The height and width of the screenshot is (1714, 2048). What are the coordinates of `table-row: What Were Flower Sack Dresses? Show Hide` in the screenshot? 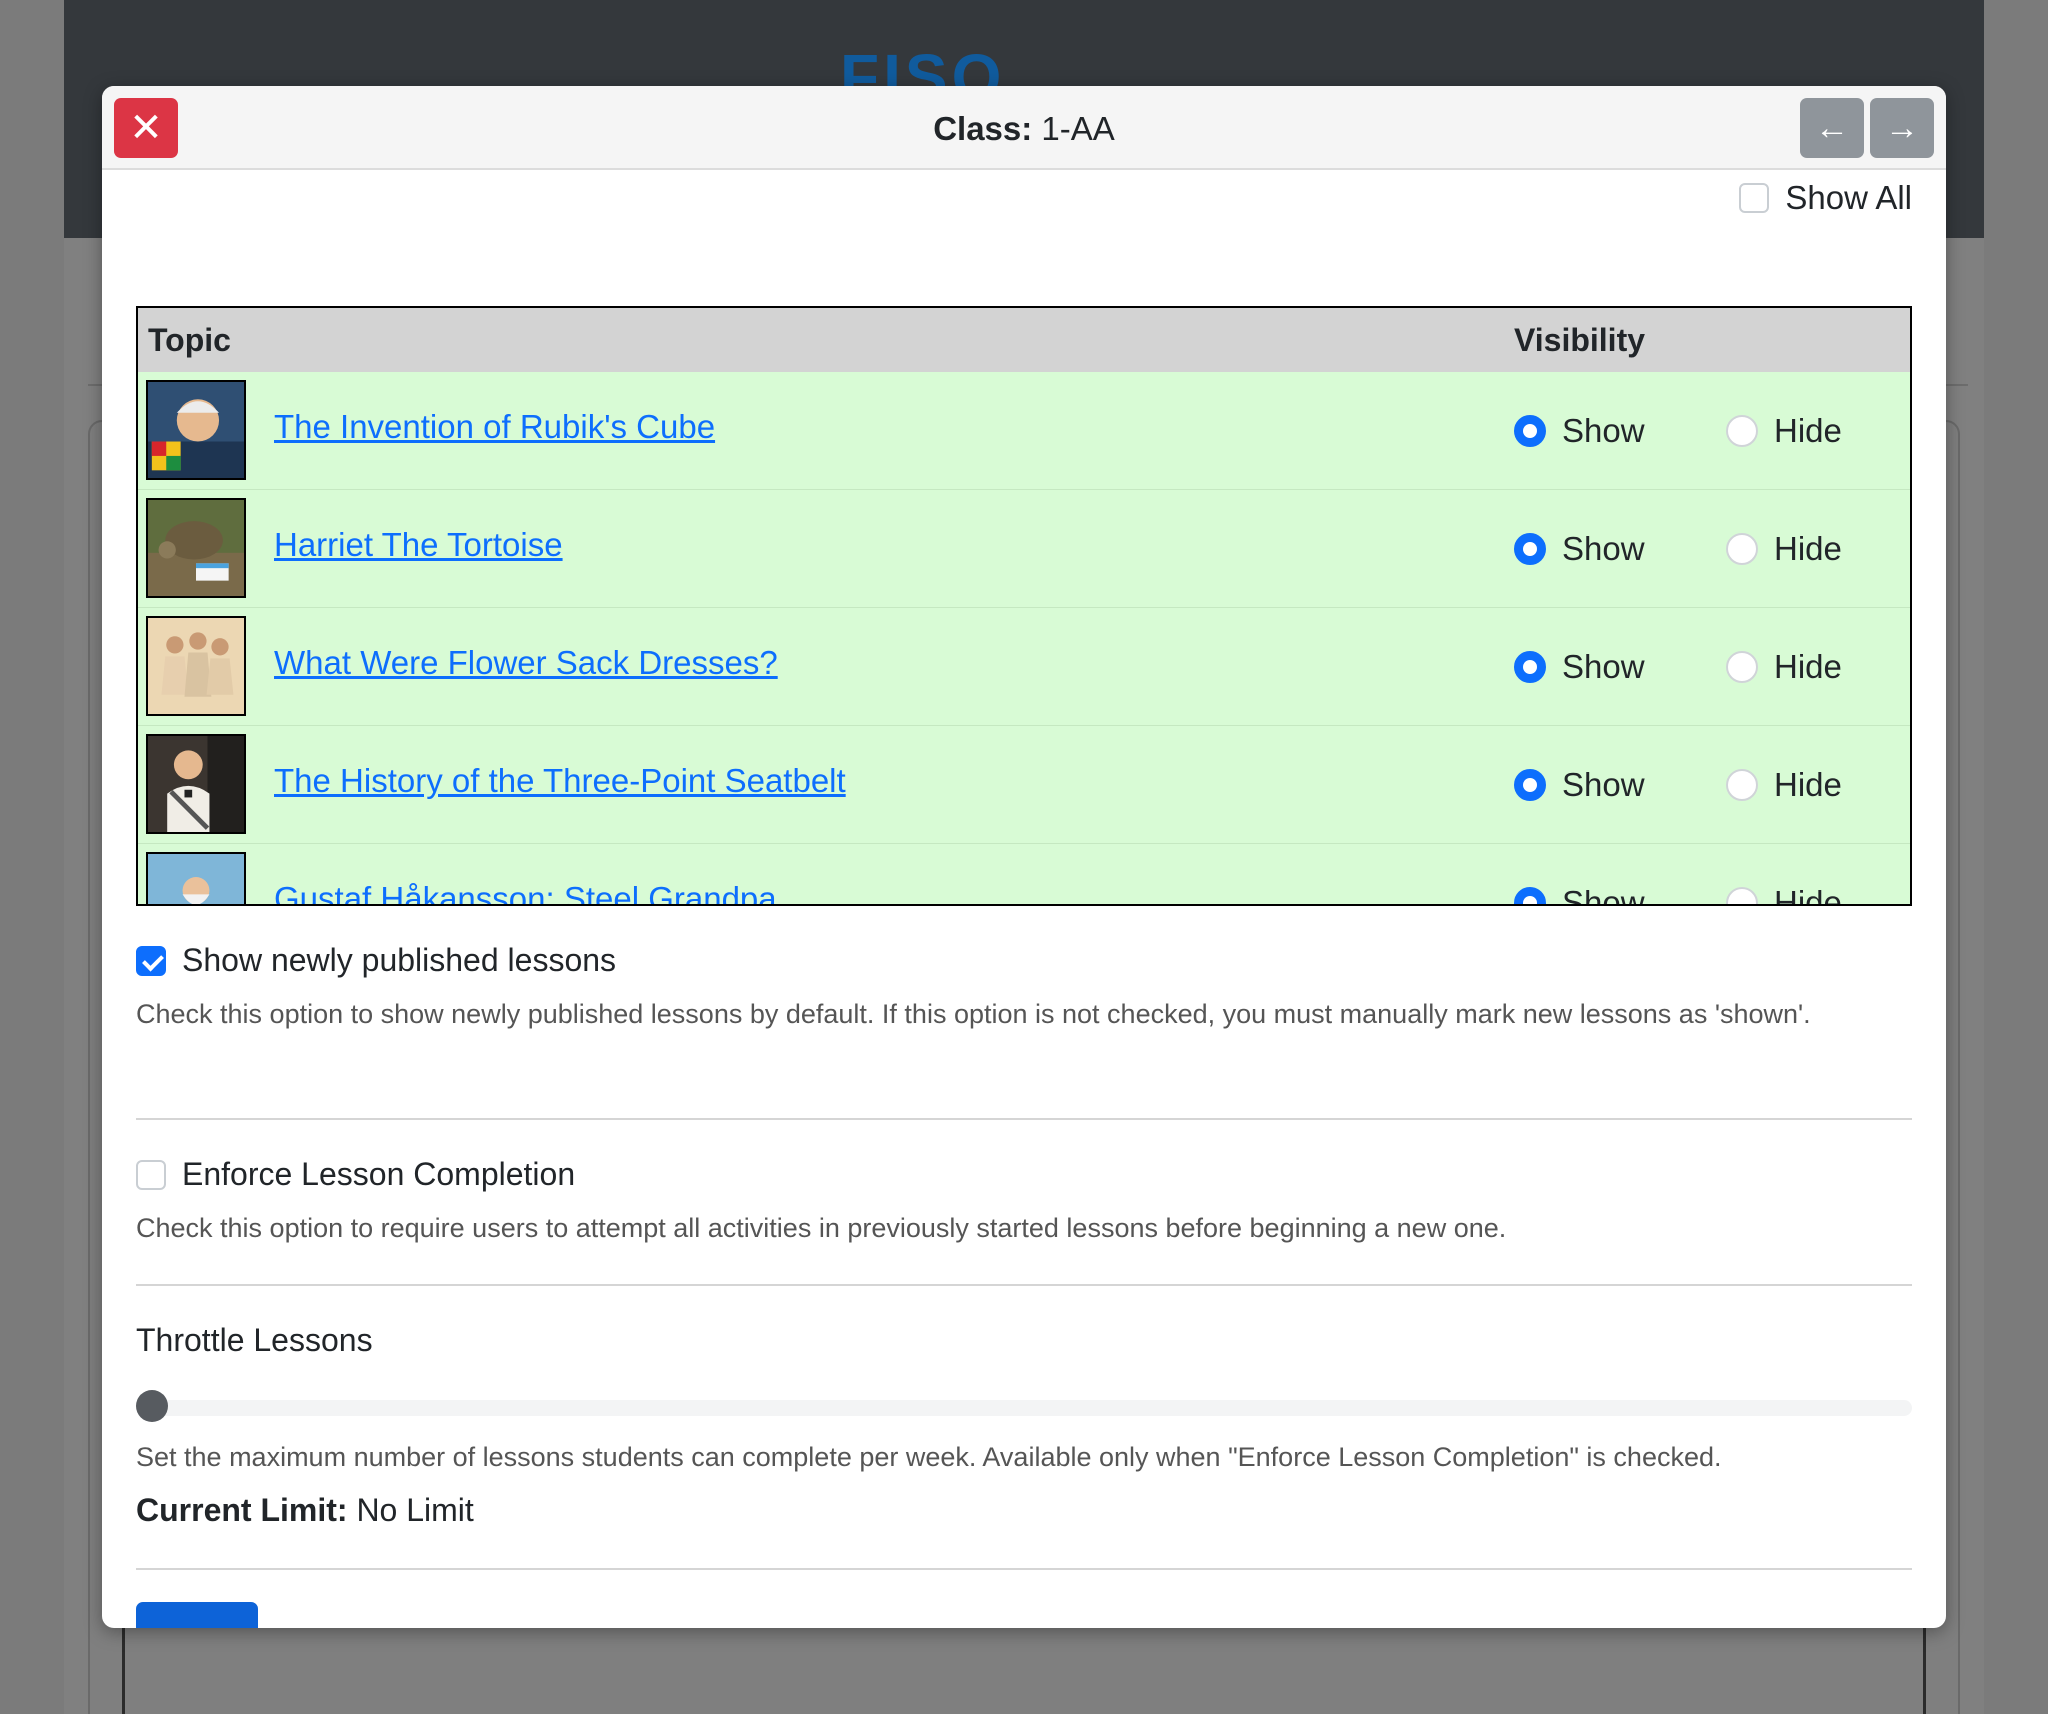 It's located at (1024, 667).